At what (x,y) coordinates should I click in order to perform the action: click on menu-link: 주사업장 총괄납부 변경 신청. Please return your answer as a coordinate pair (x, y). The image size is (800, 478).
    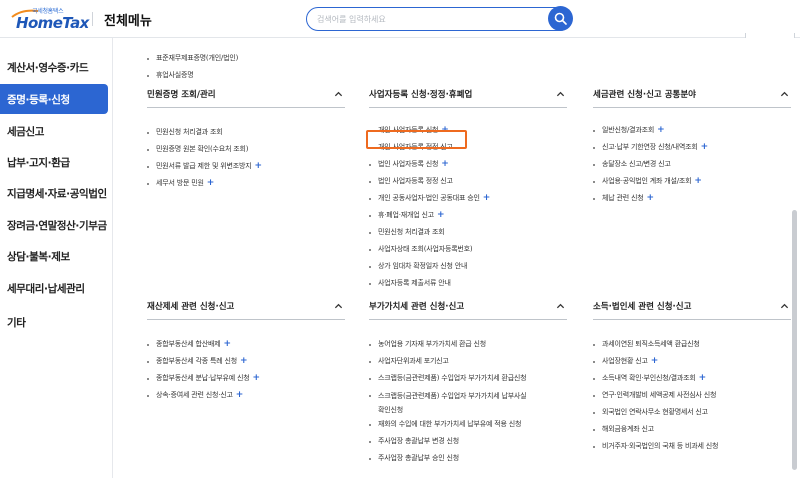
    Looking at the image, I should click on (469, 441).